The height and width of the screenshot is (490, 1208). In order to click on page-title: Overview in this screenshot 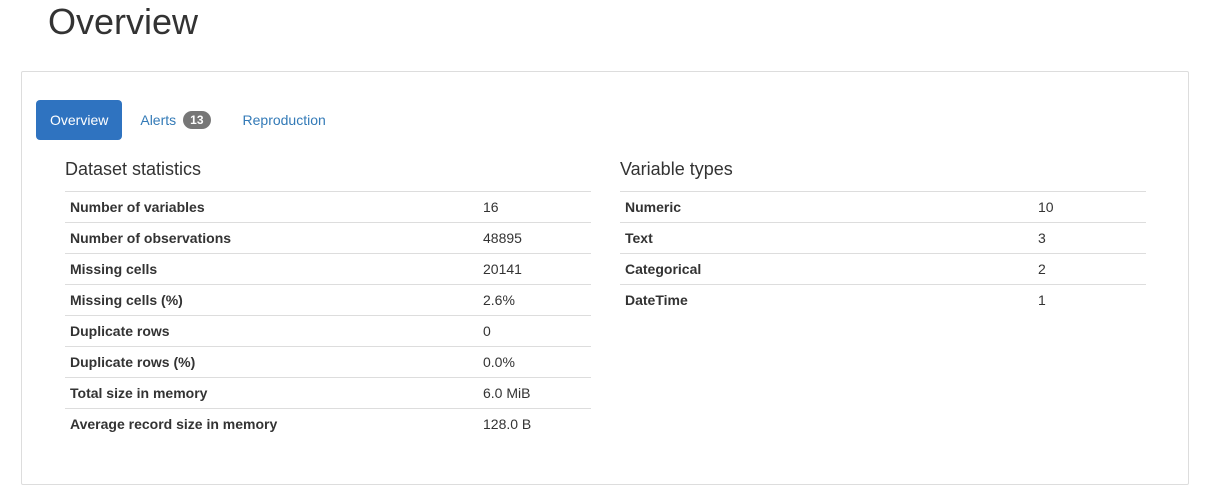, I will do `click(123, 21)`.